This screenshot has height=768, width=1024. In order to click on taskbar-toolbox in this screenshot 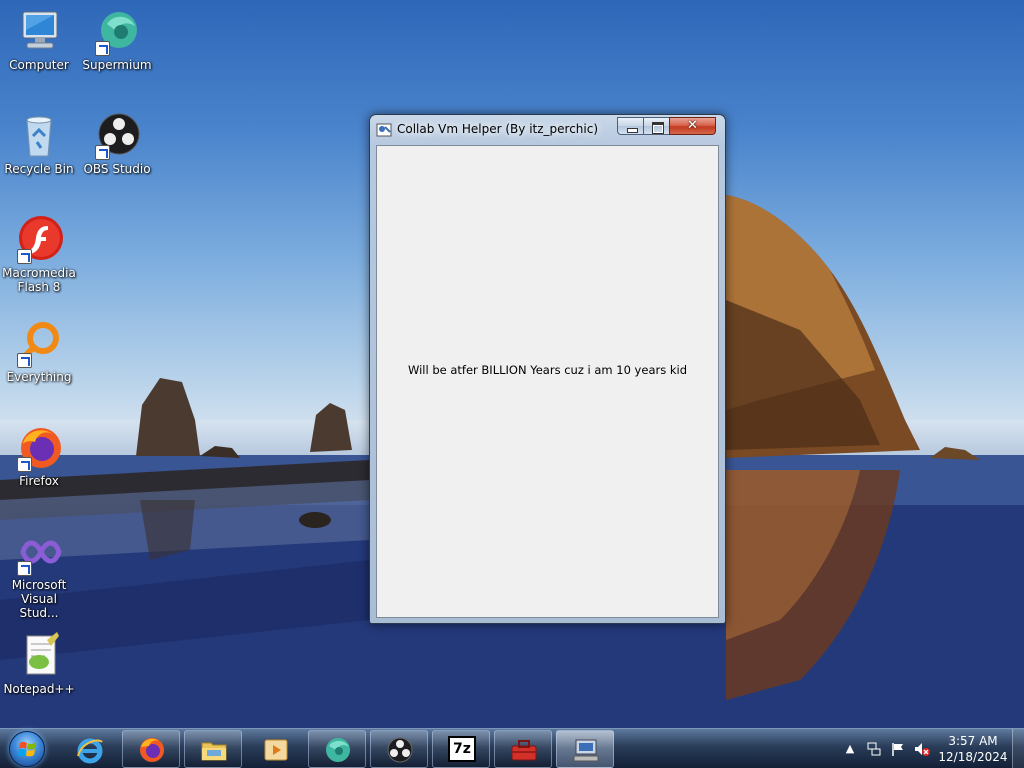, I will do `click(523, 749)`.